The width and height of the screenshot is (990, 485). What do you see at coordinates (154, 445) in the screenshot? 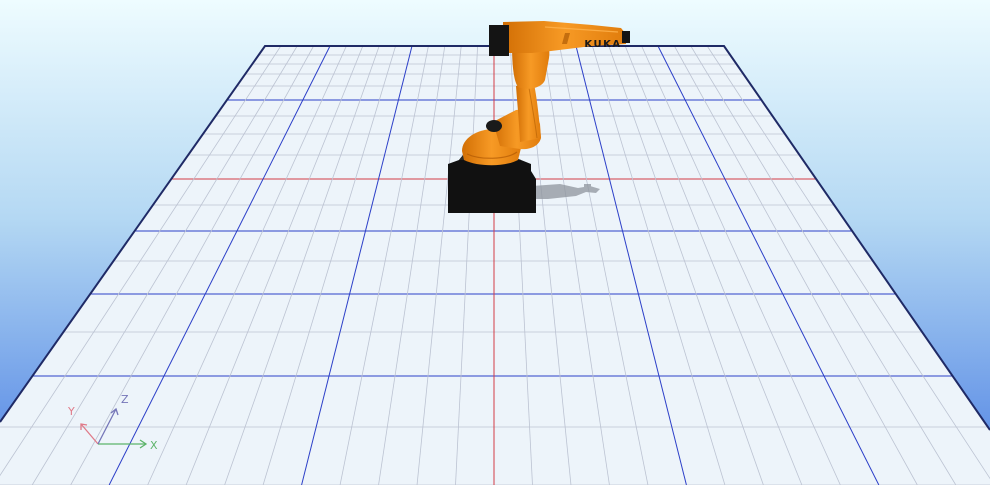
I see `x-axis-label: X` at bounding box center [154, 445].